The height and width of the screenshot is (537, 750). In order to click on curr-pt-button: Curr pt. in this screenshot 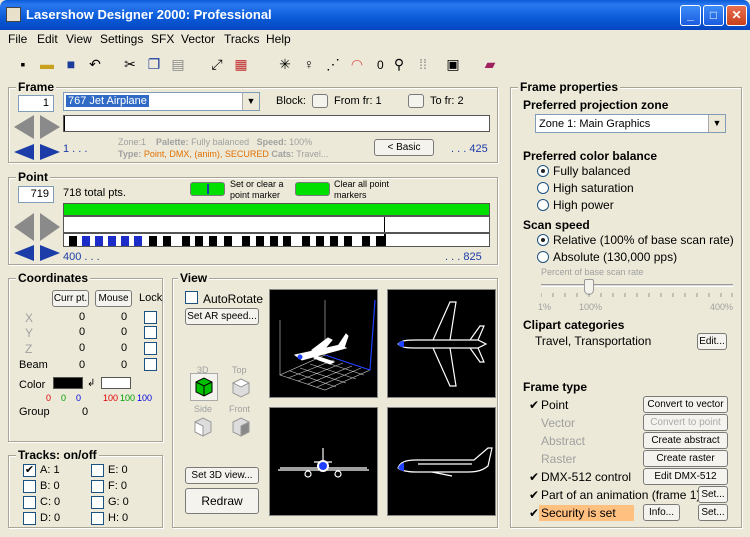, I will do `click(70, 298)`.